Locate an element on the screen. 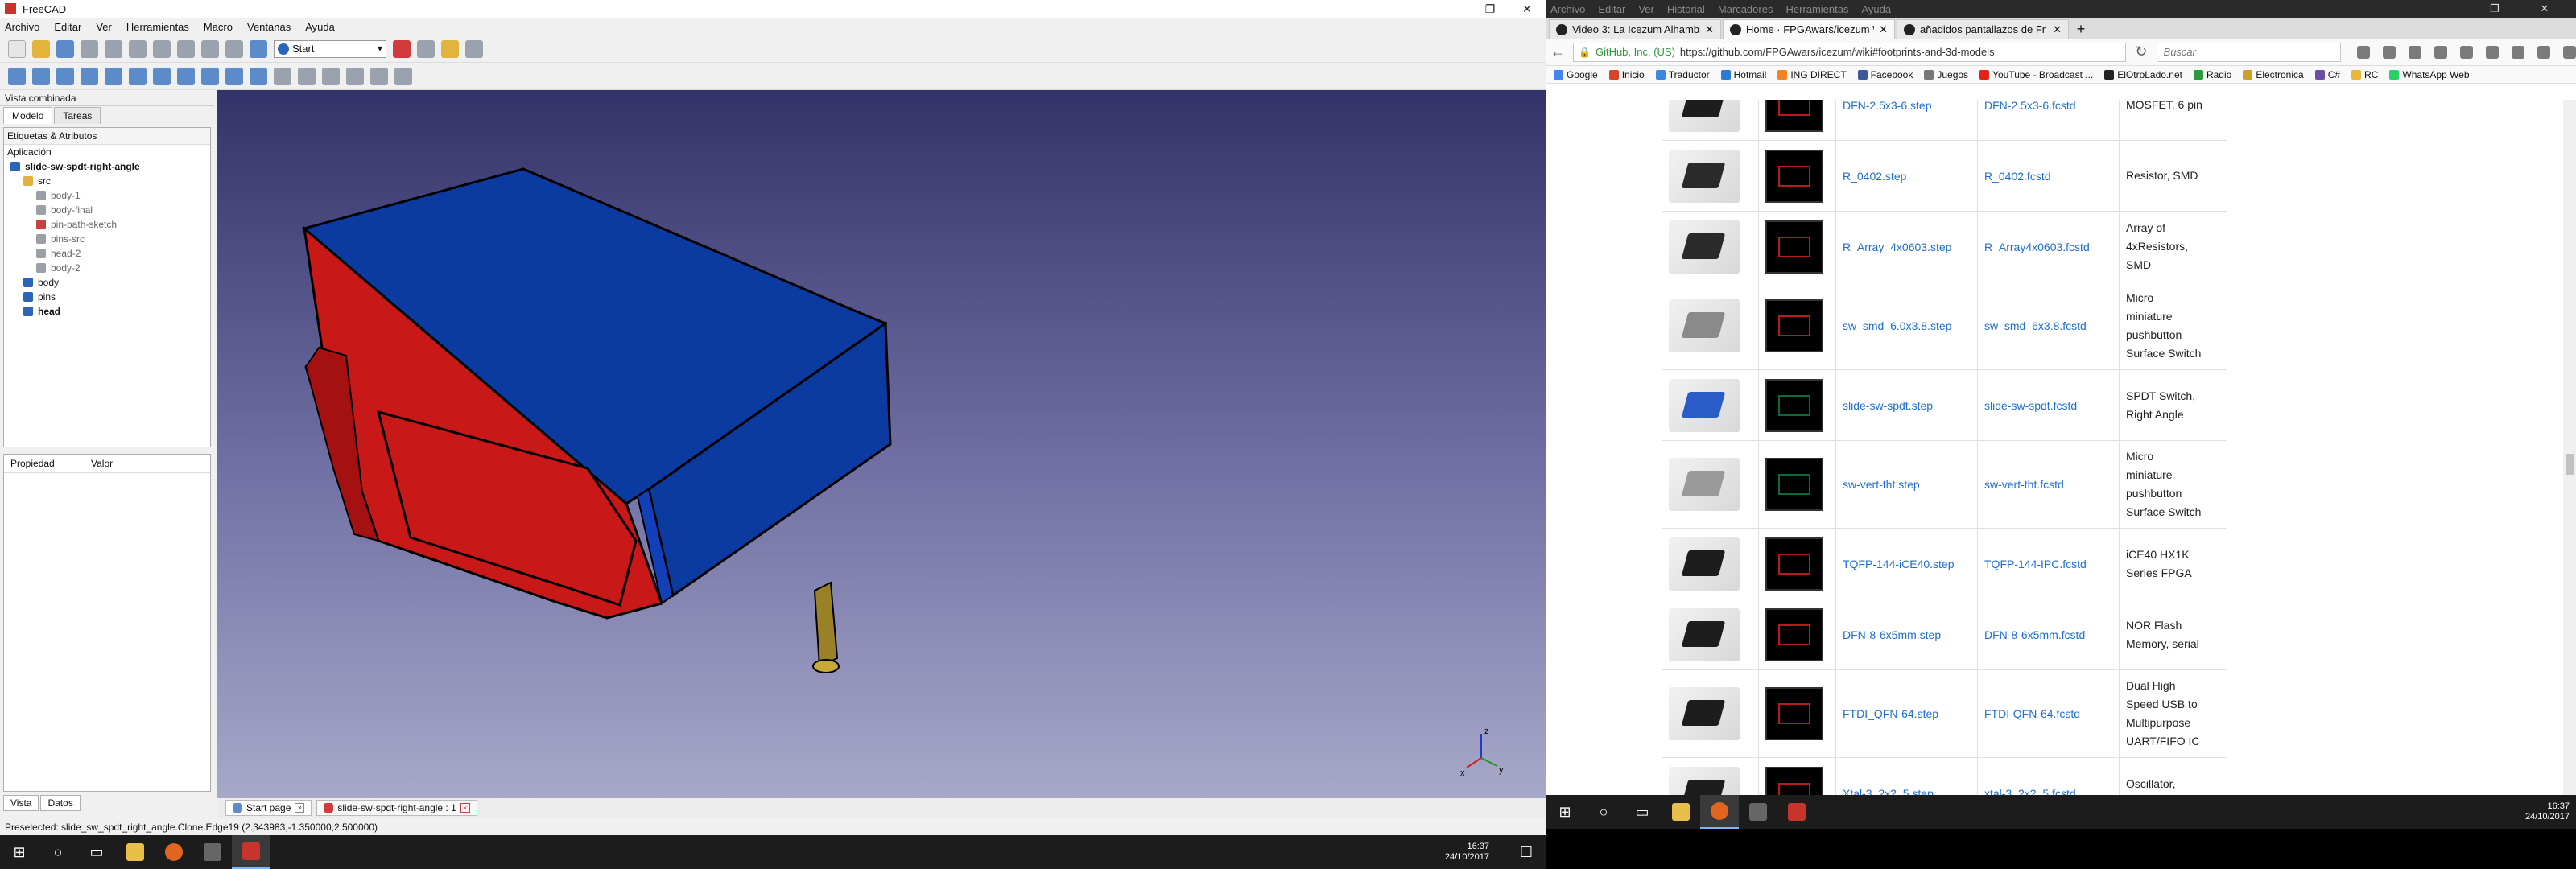 The image size is (2576, 869). rear-view-icon is located at coordinates (186, 76).